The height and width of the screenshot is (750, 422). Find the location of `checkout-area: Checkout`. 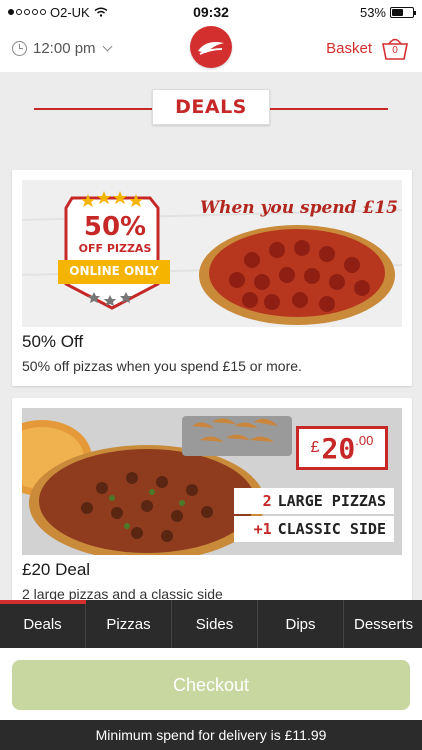

checkout-area: Checkout is located at coordinates (211, 684).